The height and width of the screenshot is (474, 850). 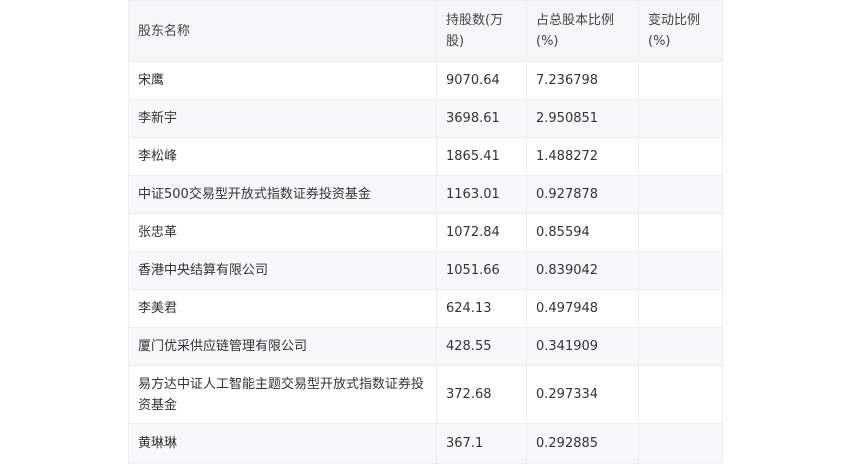 I want to click on cell-shares: 1163.01, so click(x=481, y=194).